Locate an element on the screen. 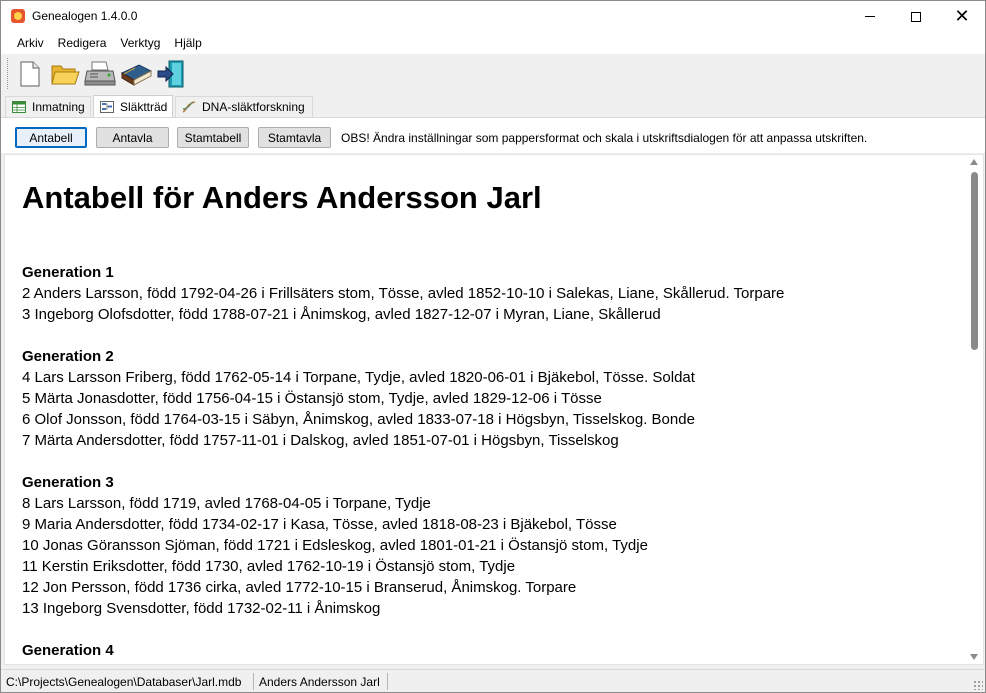 The height and width of the screenshot is (693, 986). maximize-button is located at coordinates (916, 16).